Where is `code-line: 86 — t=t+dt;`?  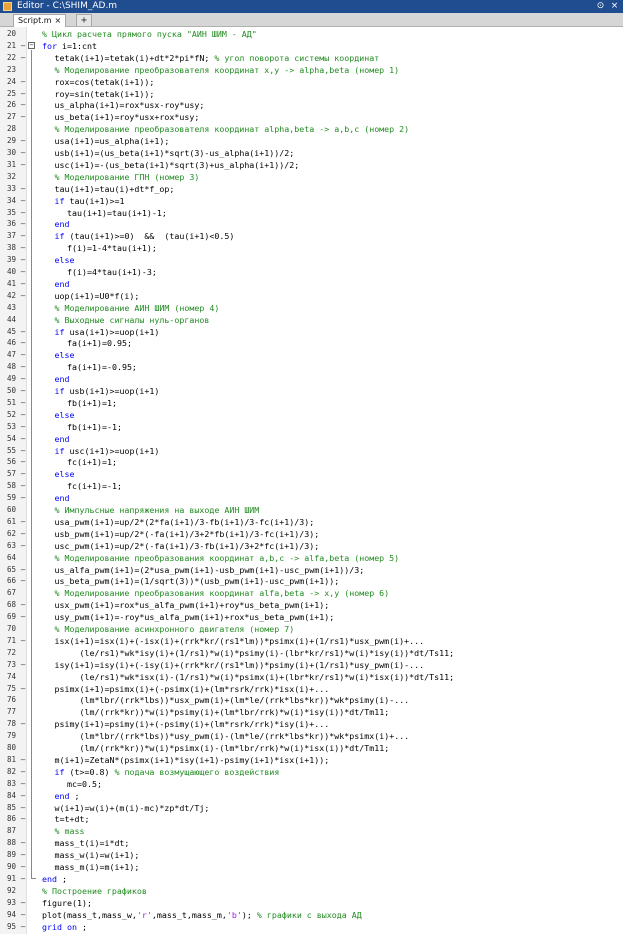
code-line: 86 — t=t+dt; is located at coordinates (311, 819).